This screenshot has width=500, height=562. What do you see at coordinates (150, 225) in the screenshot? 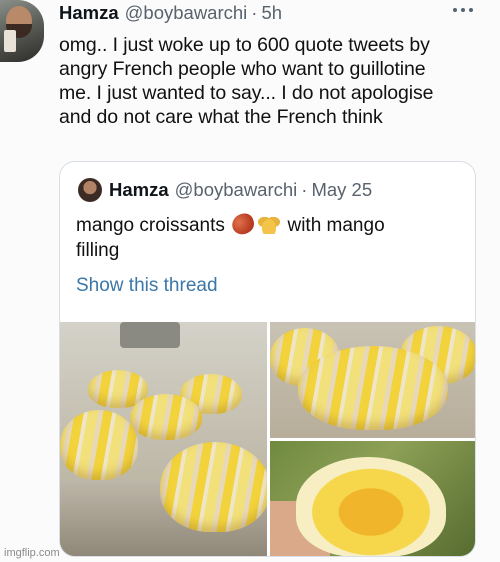
I see `quoted-text-part-1: mango croissants` at bounding box center [150, 225].